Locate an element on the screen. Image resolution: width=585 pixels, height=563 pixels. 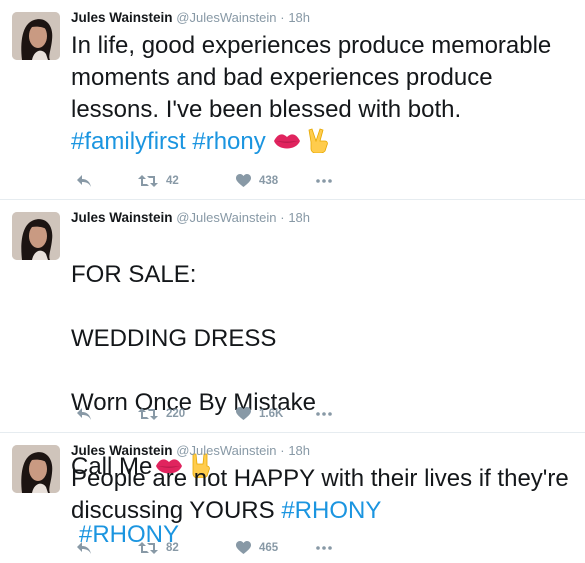
action-bar: 220 1.6K is located at coordinates (226, 414).